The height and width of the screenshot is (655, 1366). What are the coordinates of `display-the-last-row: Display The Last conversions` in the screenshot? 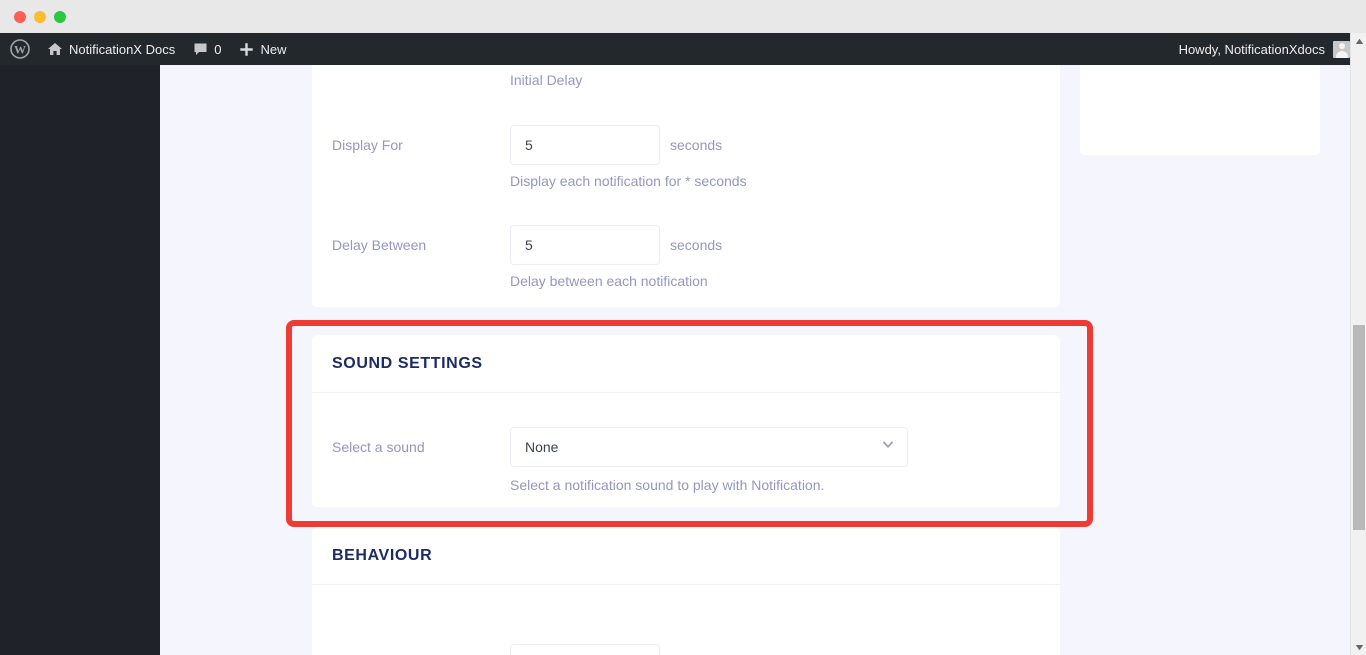 It's located at (528, 649).